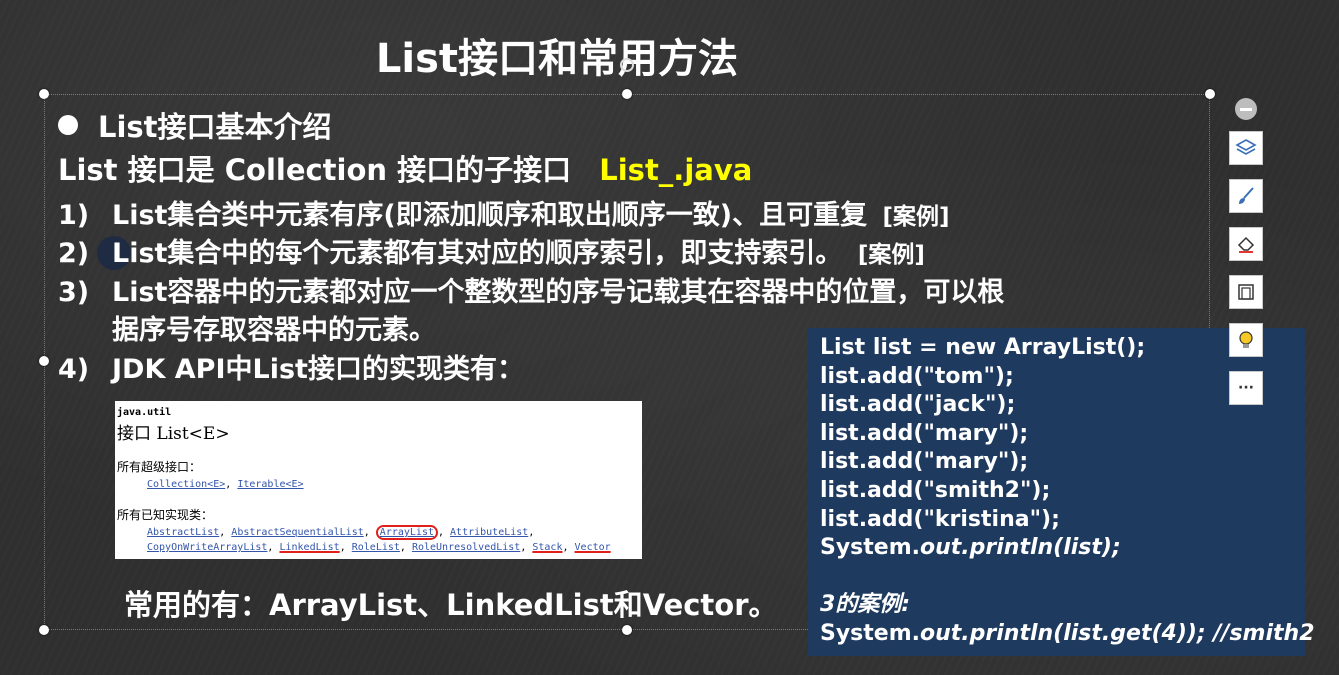 Image resolution: width=1339 pixels, height=675 pixels. I want to click on item-number: 4), so click(74, 369).